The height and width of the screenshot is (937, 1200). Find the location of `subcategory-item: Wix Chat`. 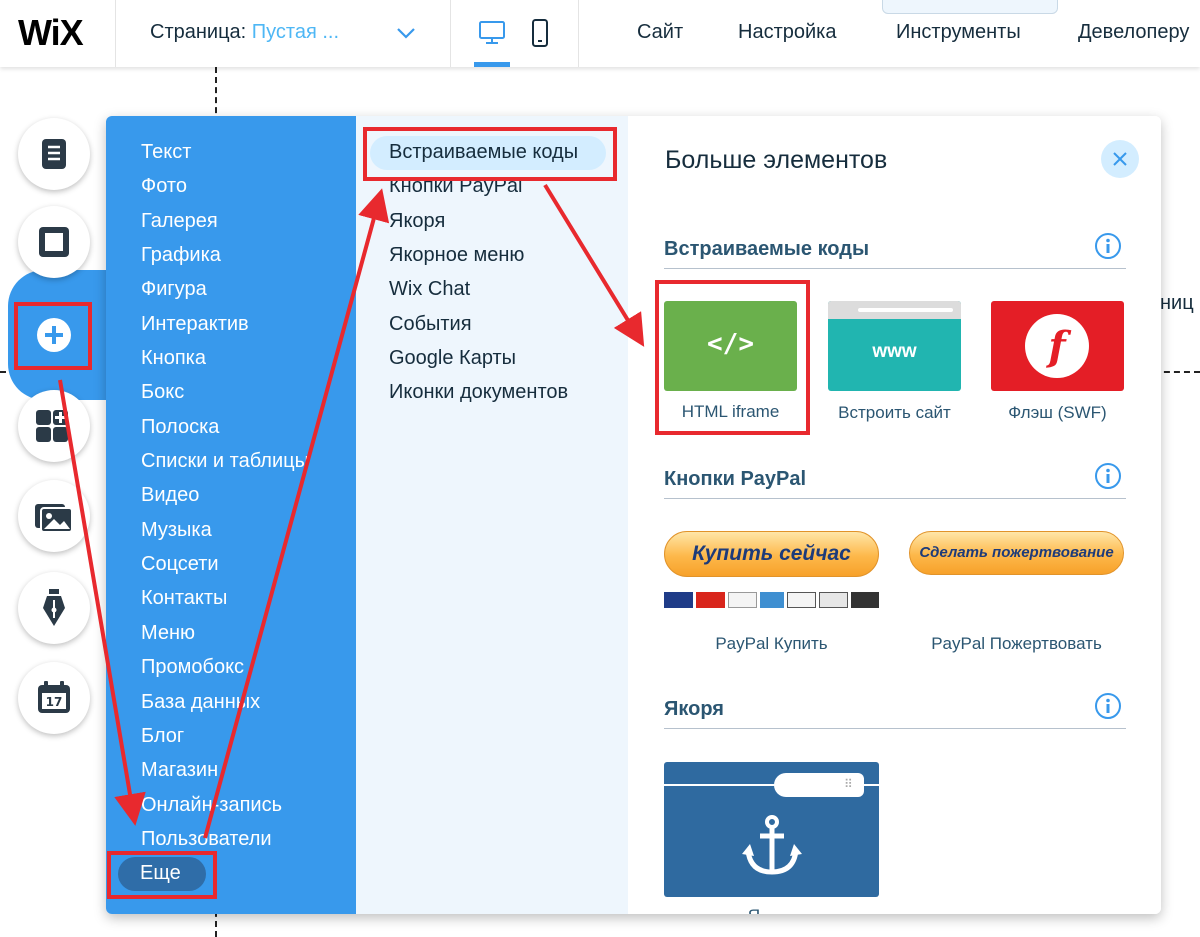

subcategory-item: Wix Chat is located at coordinates (429, 289).